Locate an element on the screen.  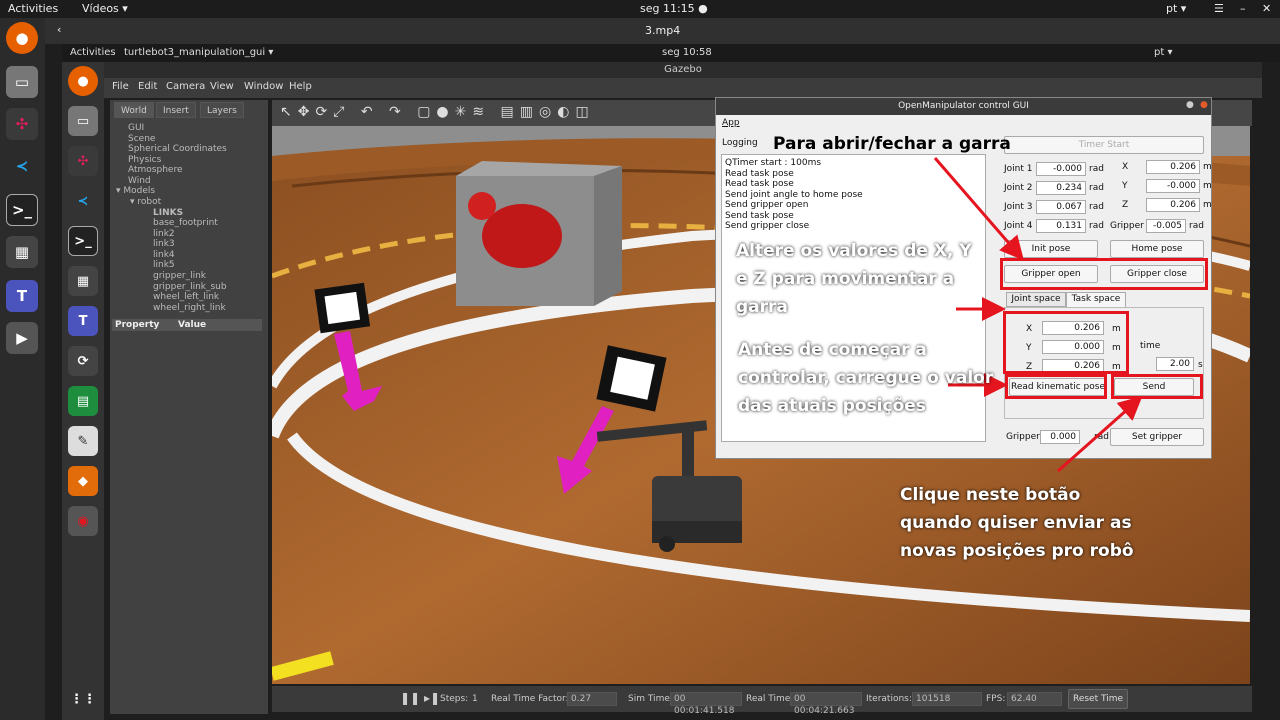
annotation-xyz-line: Altere os valores de X, Y is located at coordinates (854, 251).